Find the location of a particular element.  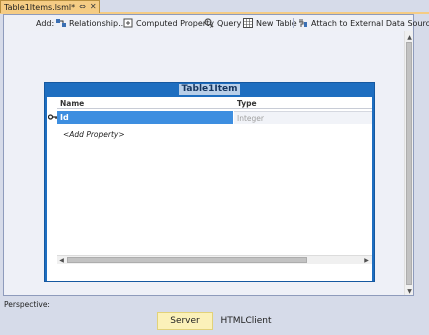

scroll-up-icon: ▲ is located at coordinates (409, 37).